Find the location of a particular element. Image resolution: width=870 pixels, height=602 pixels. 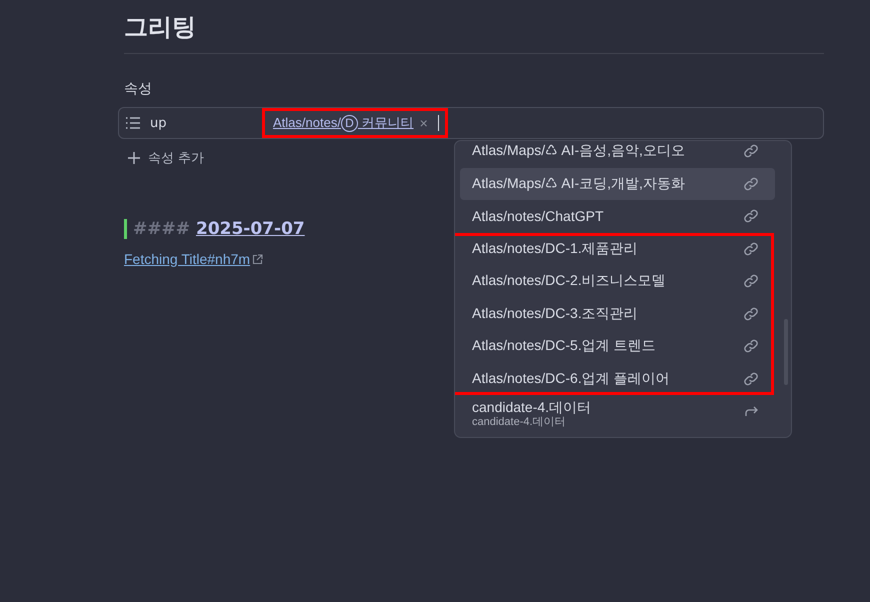

suggestion-item: Atlas/notes/ChatGPT is located at coordinates (617, 216).